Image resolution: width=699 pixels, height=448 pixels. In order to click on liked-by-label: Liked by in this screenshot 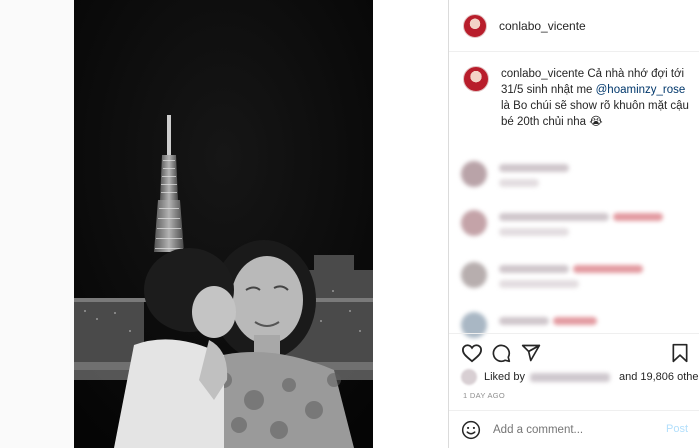, I will do `click(504, 377)`.